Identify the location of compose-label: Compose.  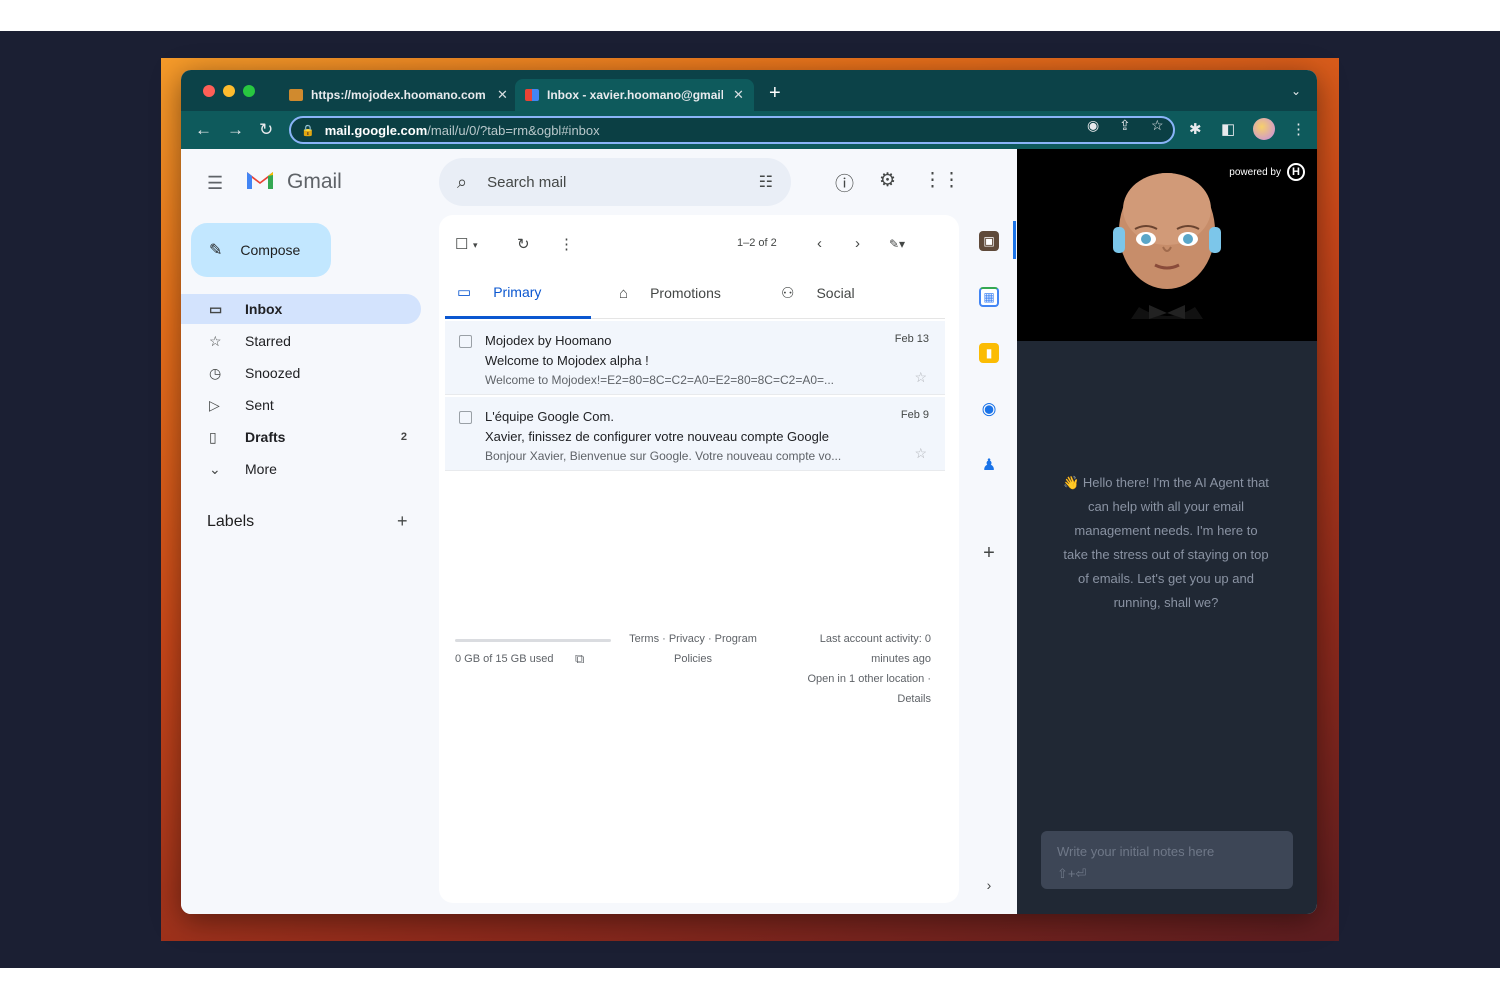
(270, 250).